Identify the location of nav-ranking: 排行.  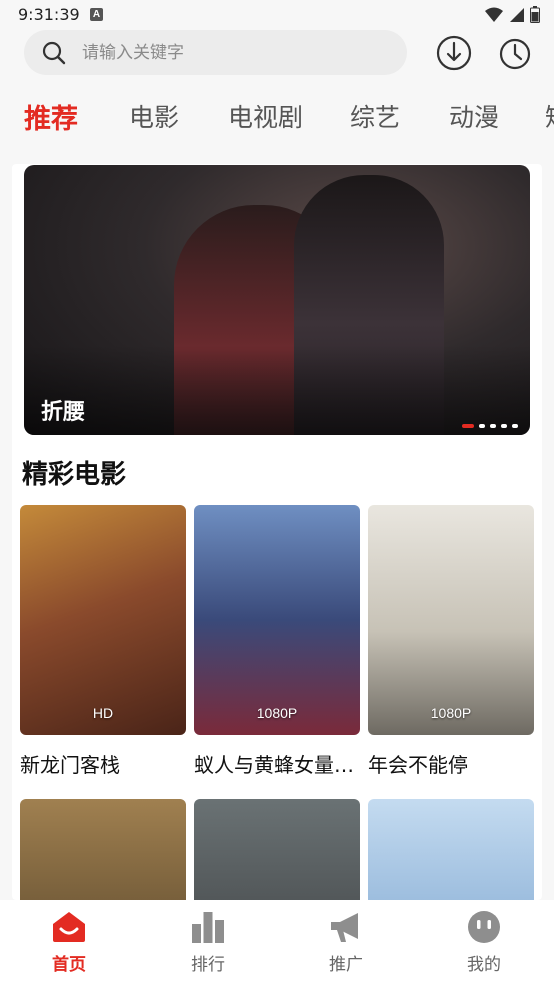
(208, 942).